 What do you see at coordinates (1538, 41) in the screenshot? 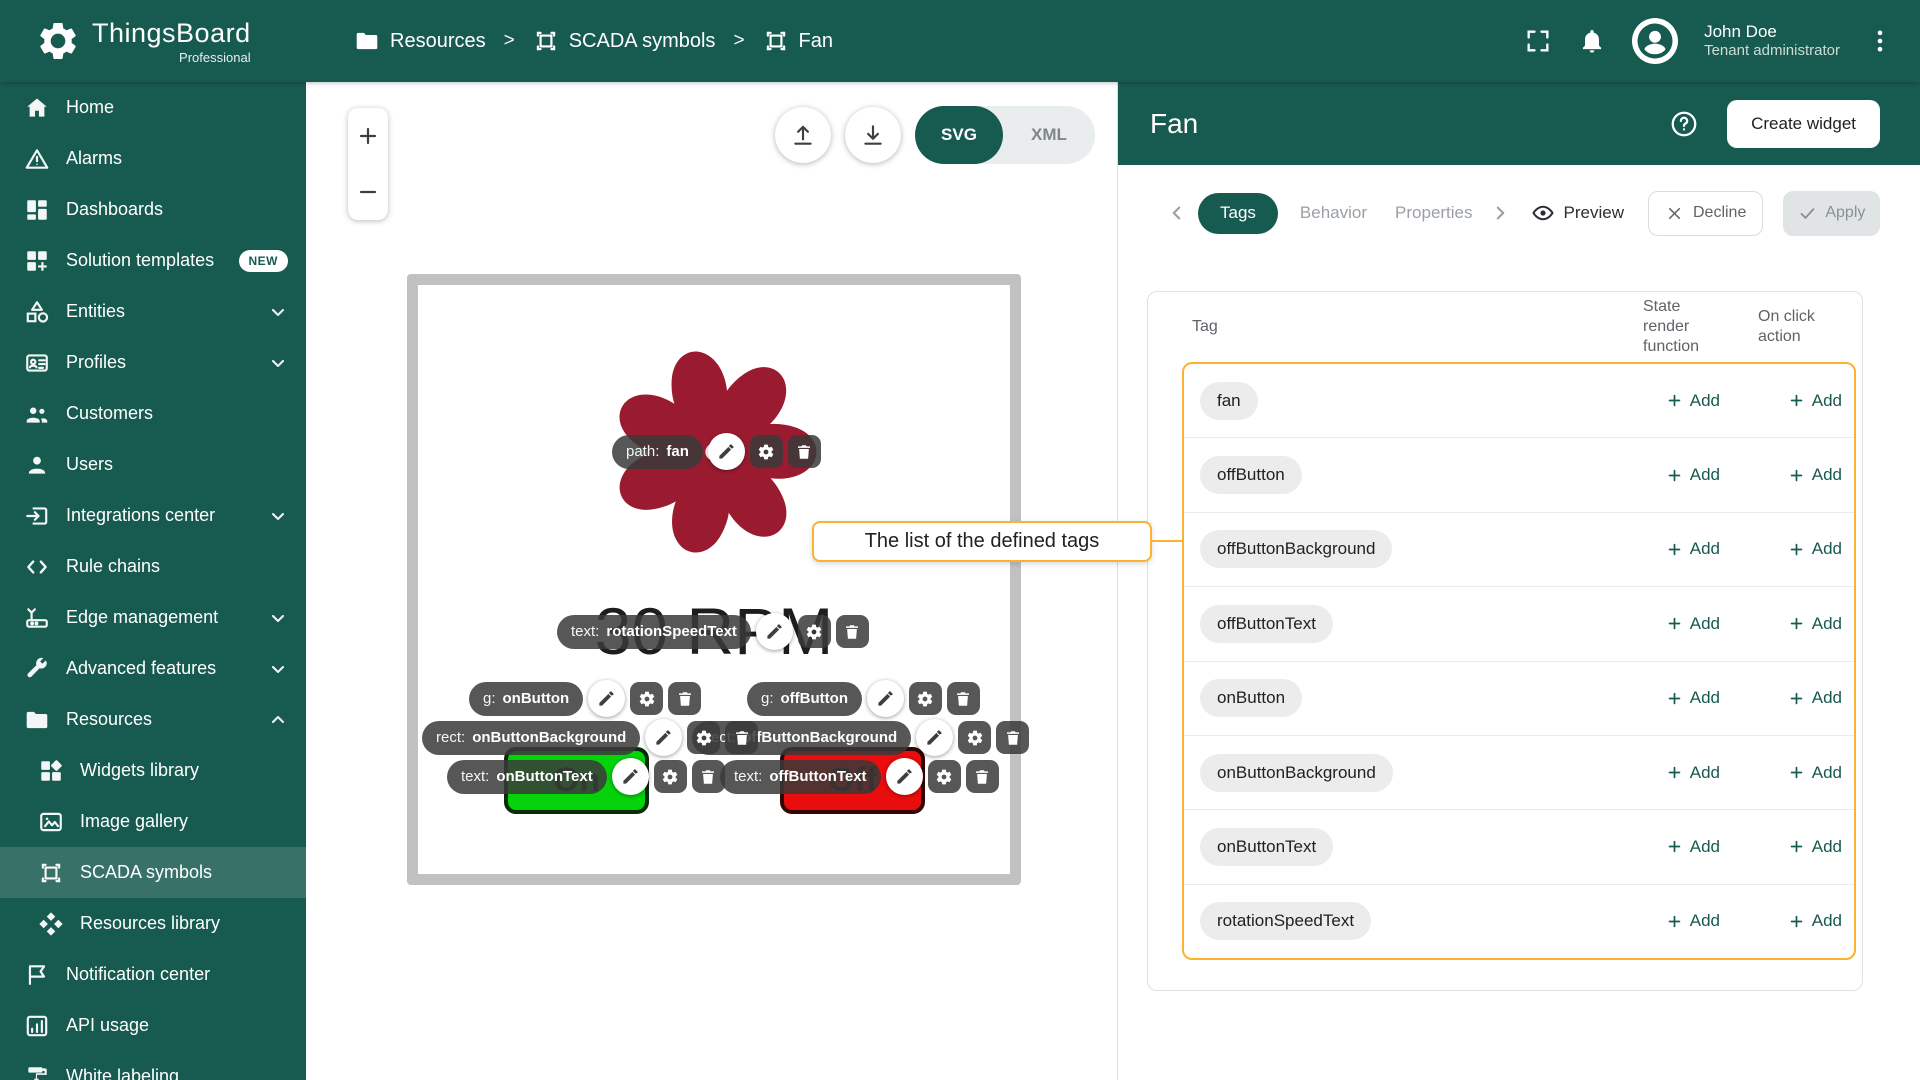
I see `fullscreen-icon` at bounding box center [1538, 41].